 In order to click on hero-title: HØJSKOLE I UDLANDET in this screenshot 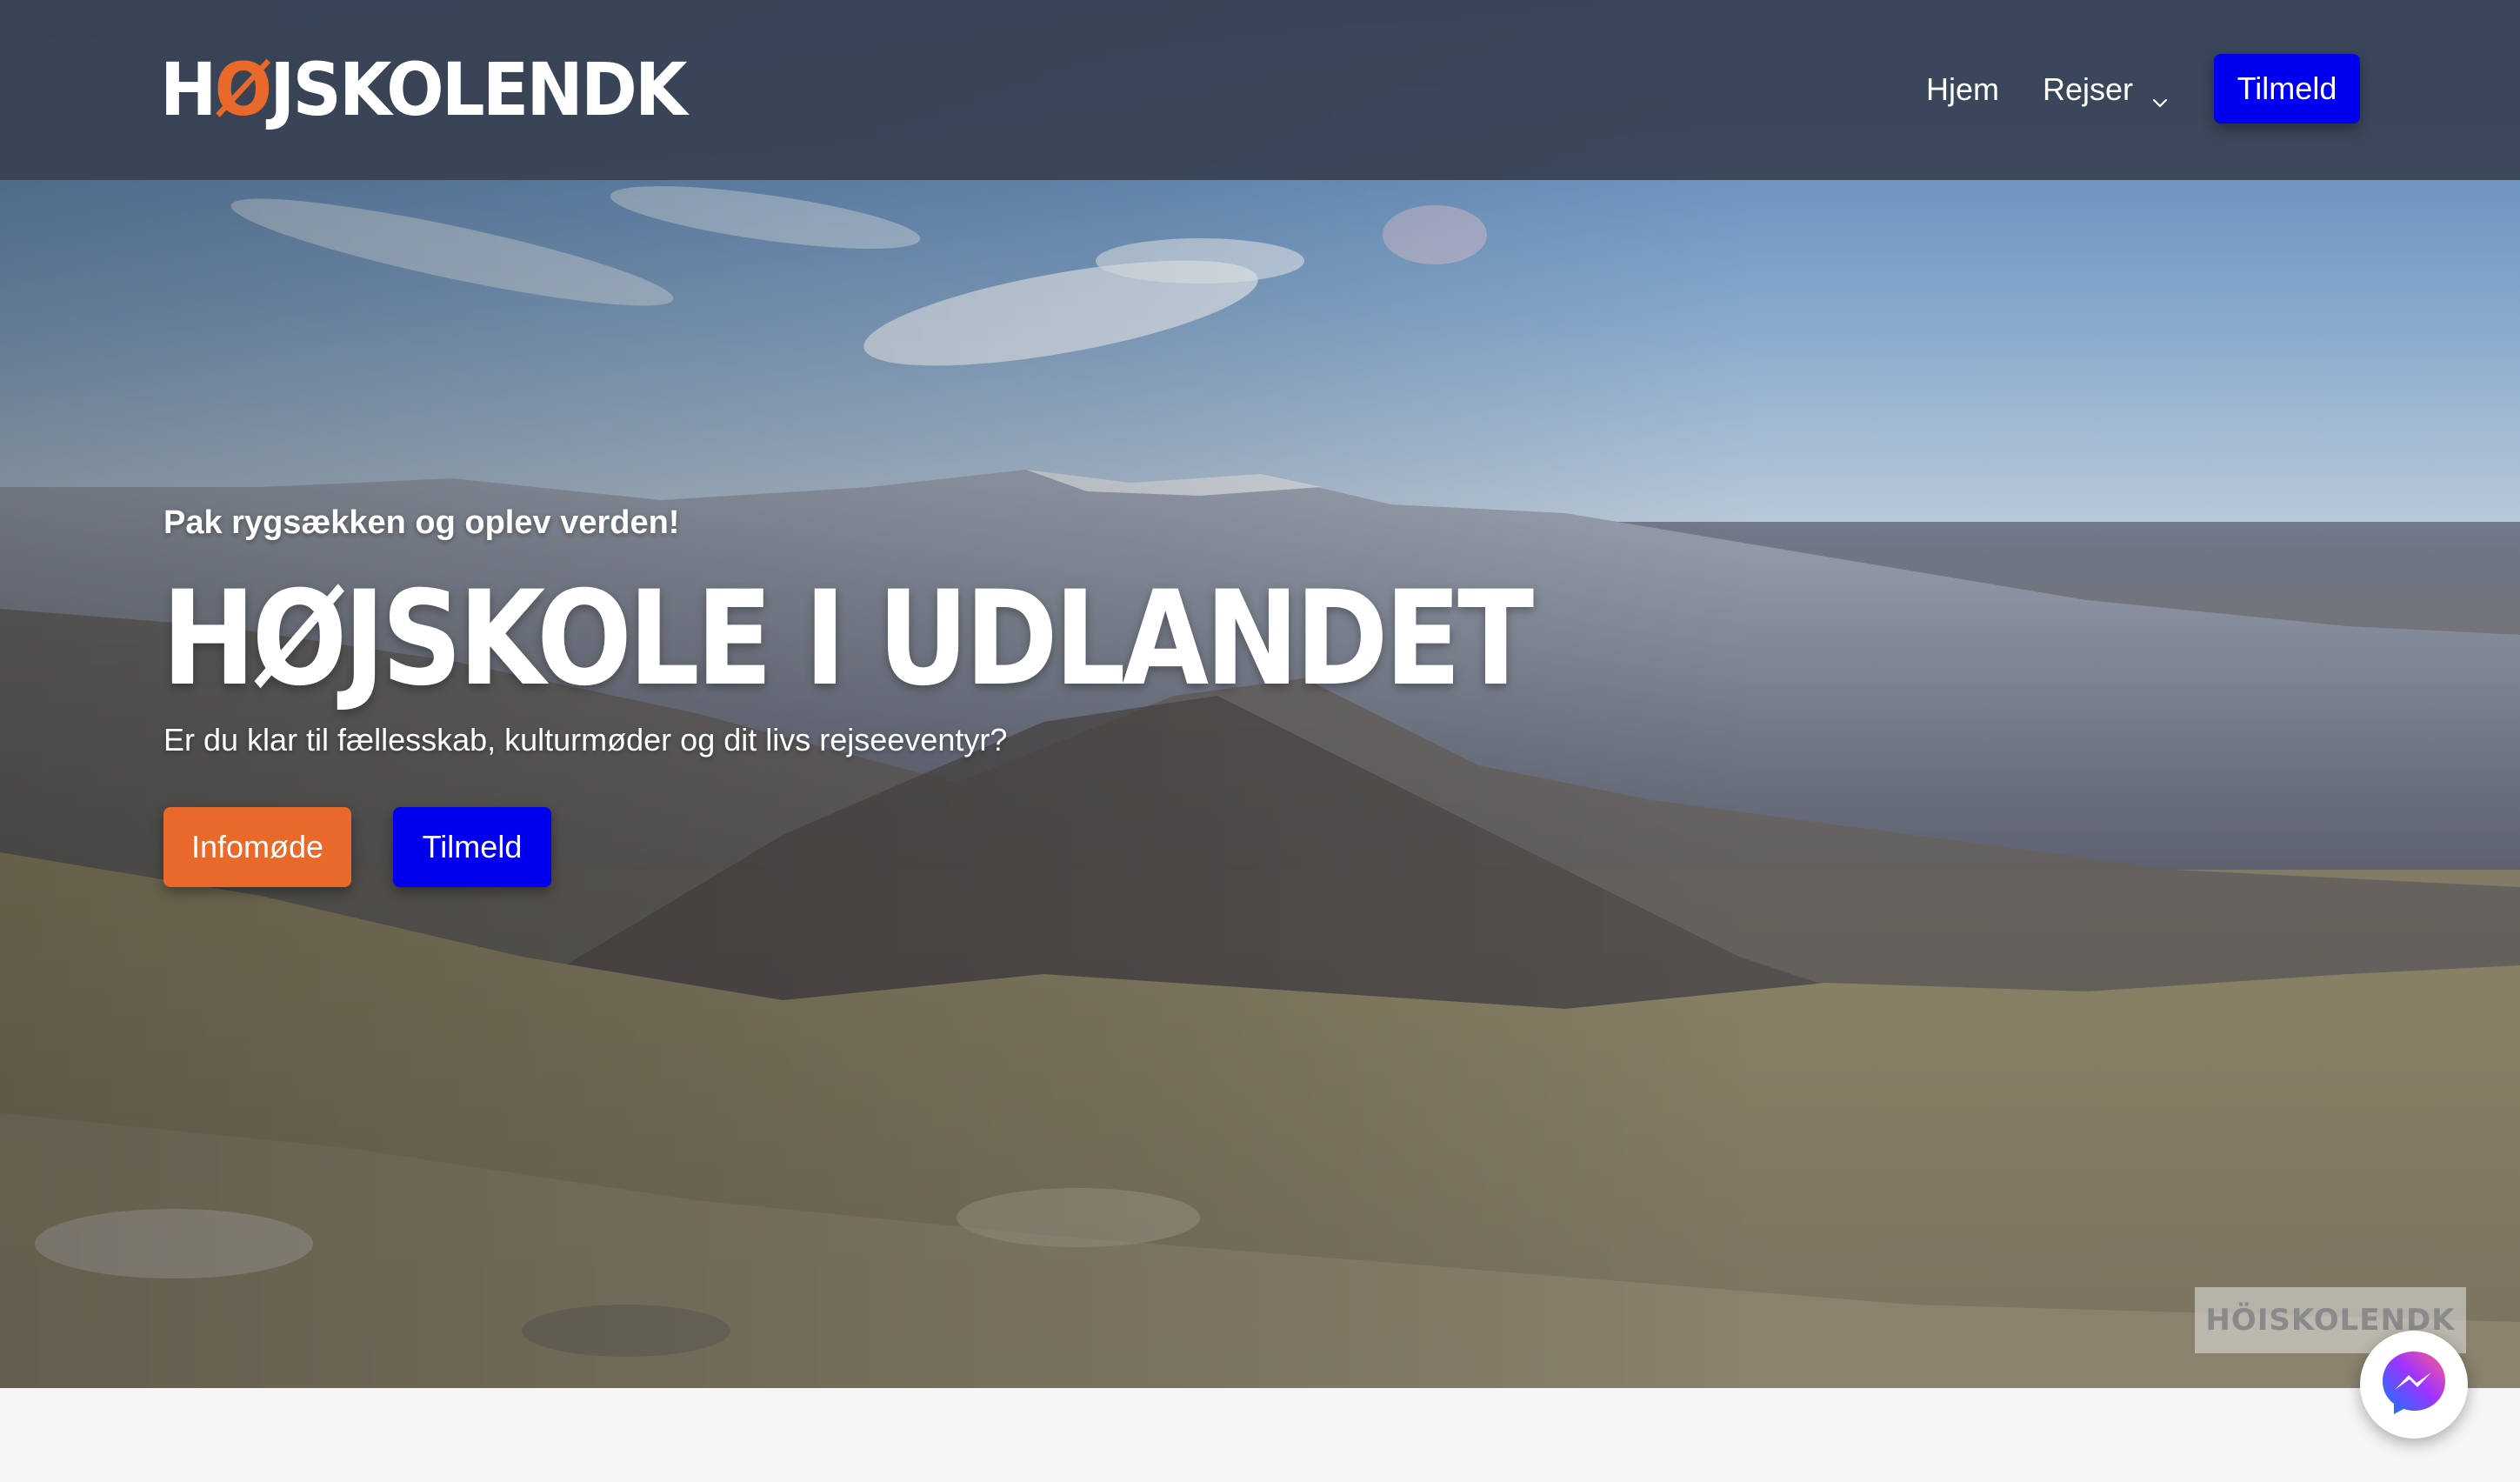, I will do `click(848, 639)`.